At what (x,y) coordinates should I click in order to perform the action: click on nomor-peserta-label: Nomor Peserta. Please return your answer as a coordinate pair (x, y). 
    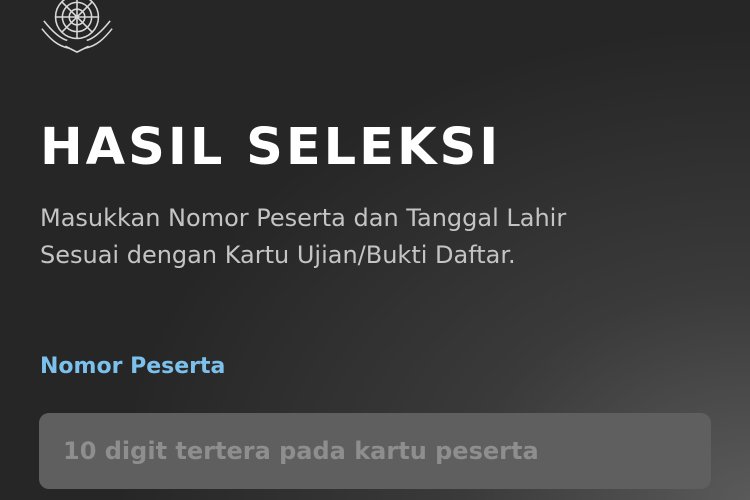
    Looking at the image, I should click on (133, 366).